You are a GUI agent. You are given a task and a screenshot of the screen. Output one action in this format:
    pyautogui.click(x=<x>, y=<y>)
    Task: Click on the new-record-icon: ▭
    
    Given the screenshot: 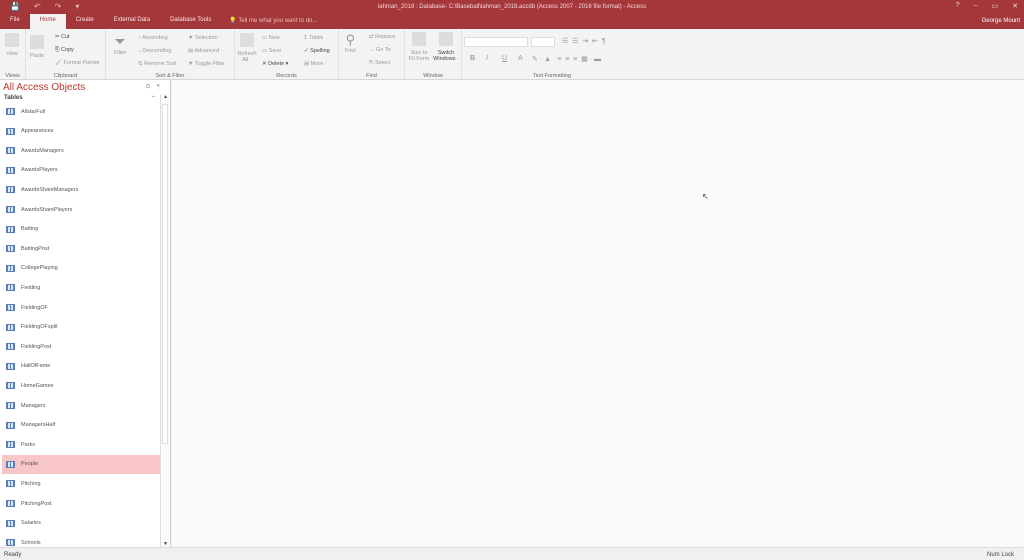 What is the action you would take?
    pyautogui.click(x=265, y=38)
    